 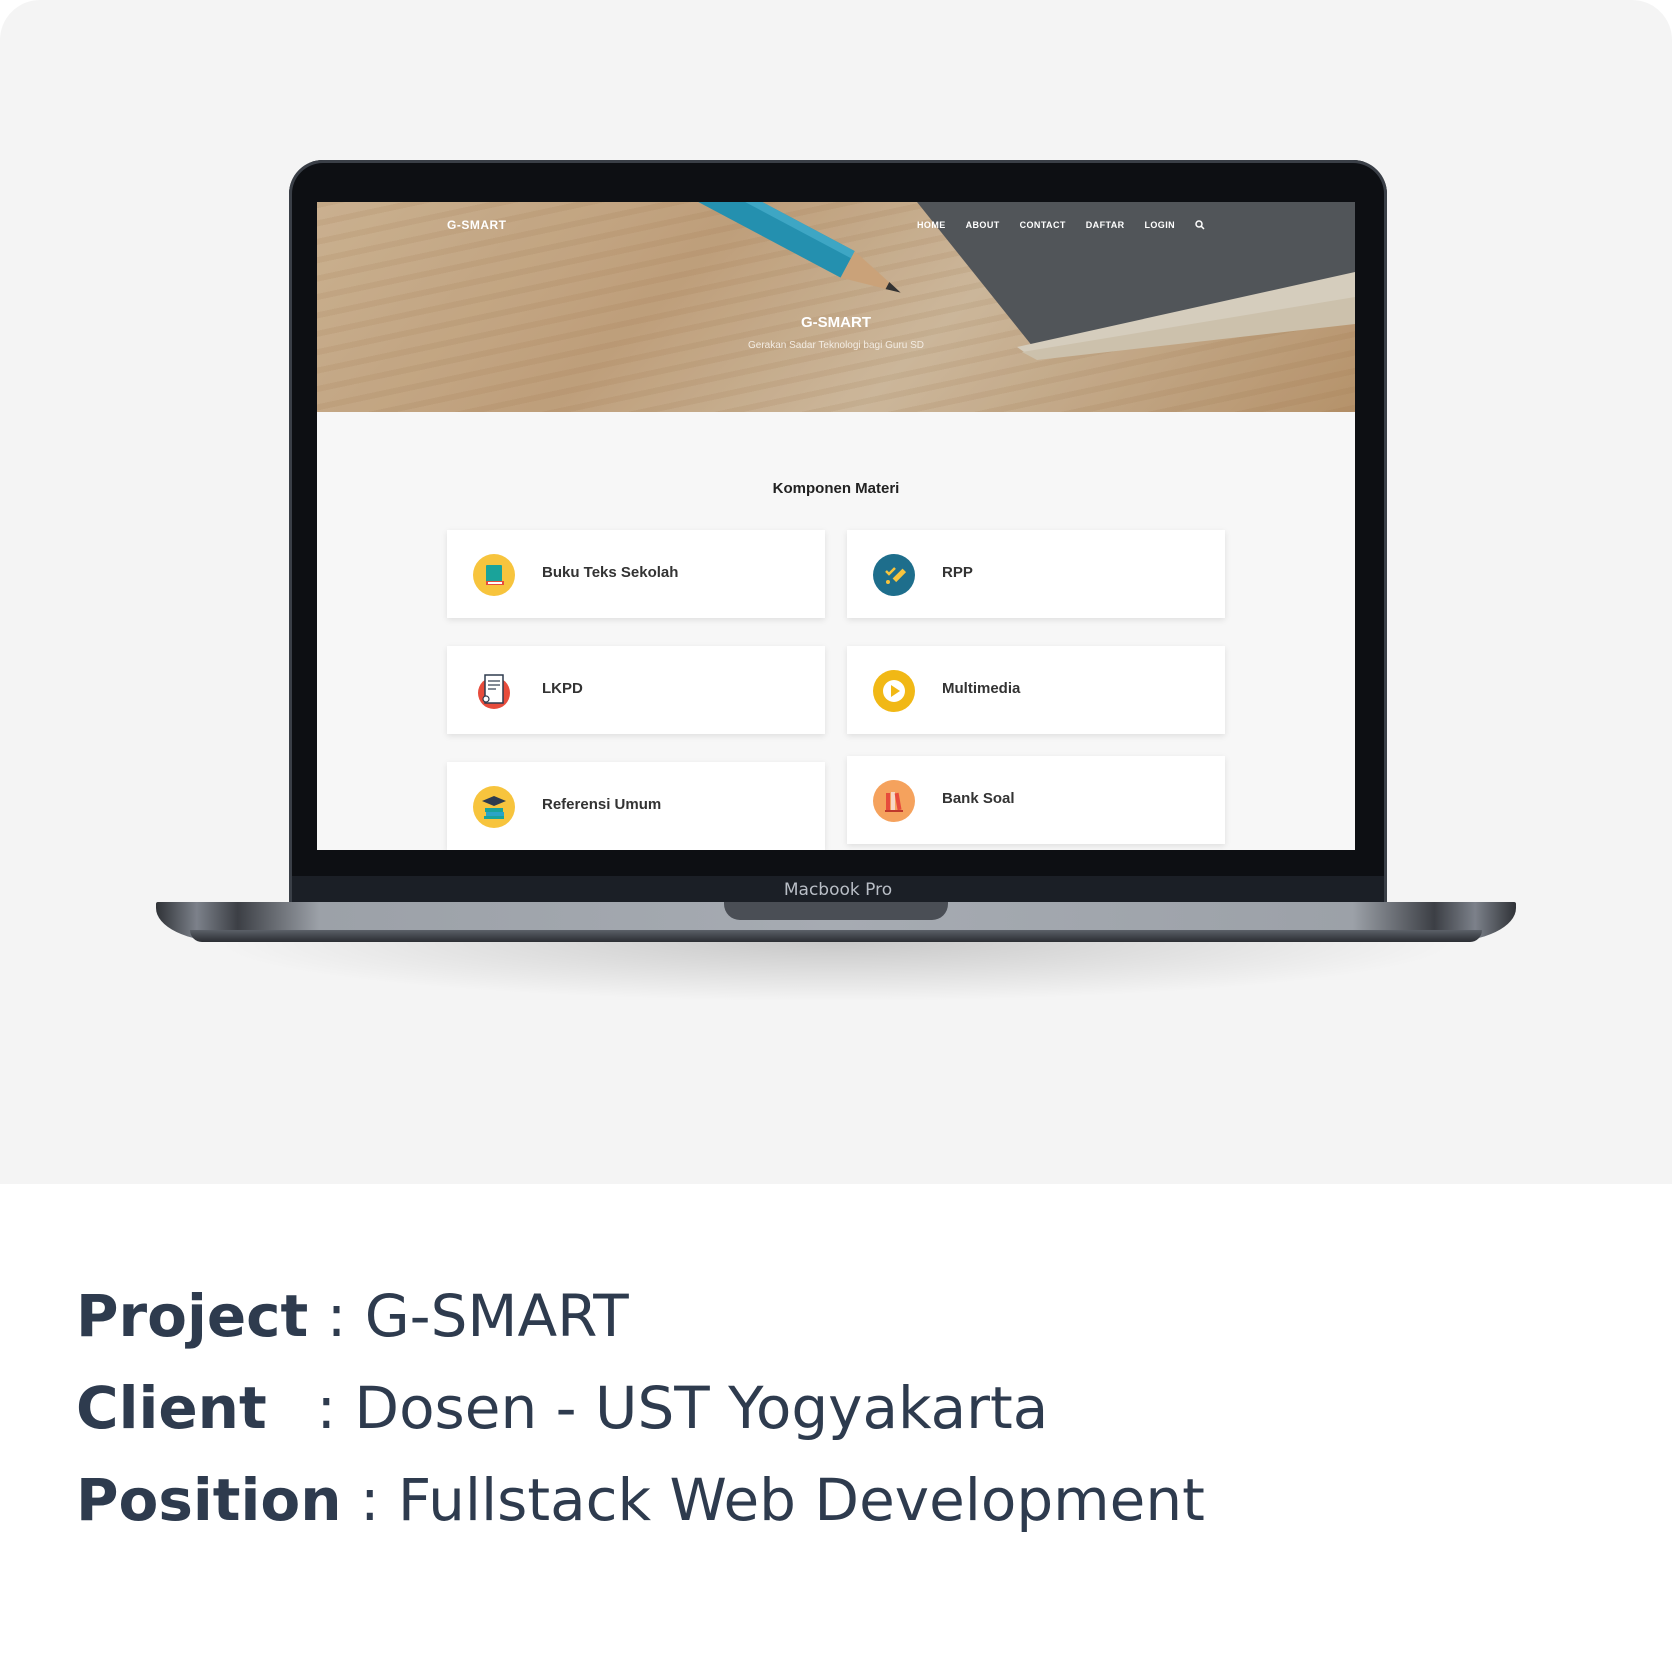 I want to click on nav-contact: CONTACT, so click(x=1043, y=225).